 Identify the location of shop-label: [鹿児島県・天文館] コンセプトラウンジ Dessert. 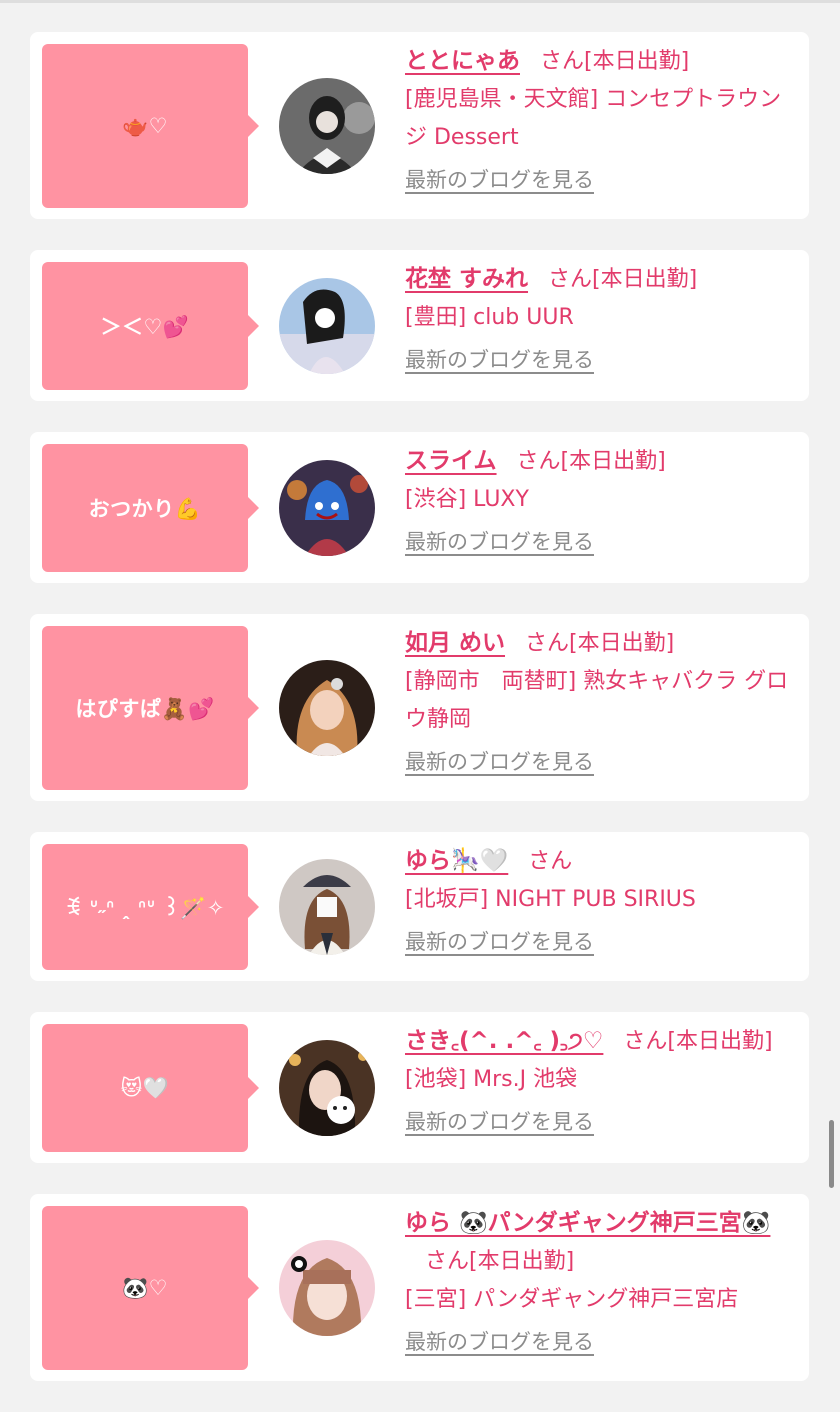
(593, 118).